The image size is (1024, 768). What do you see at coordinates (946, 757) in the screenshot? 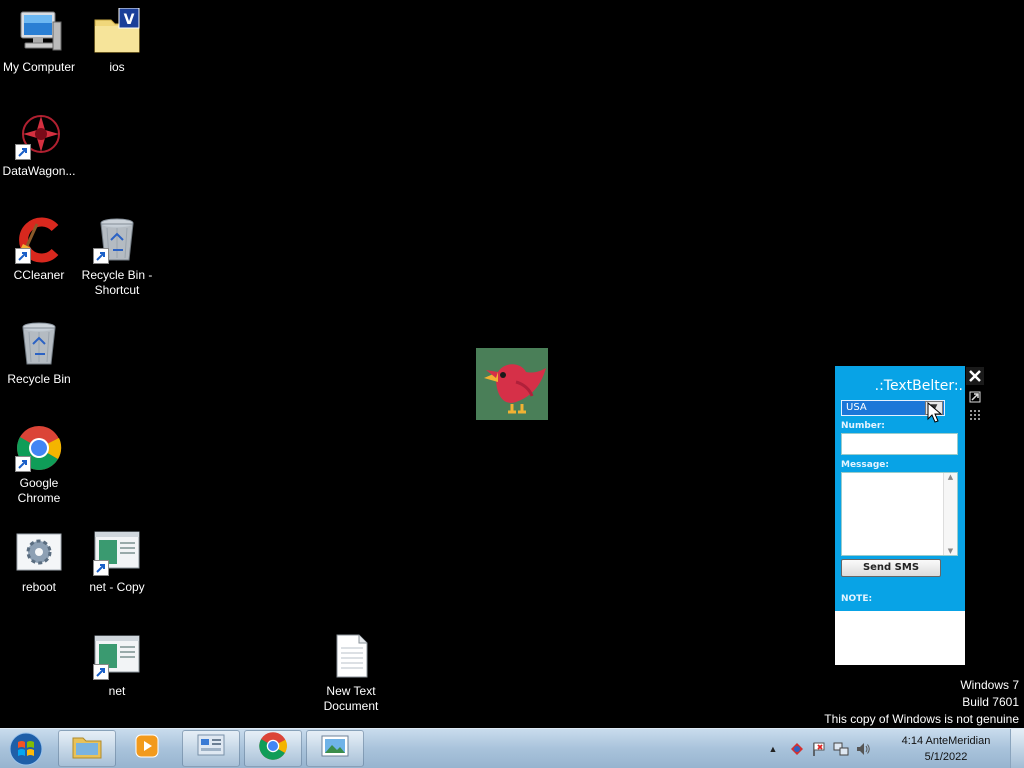
I see `clock-date: 5/1/2022` at bounding box center [946, 757].